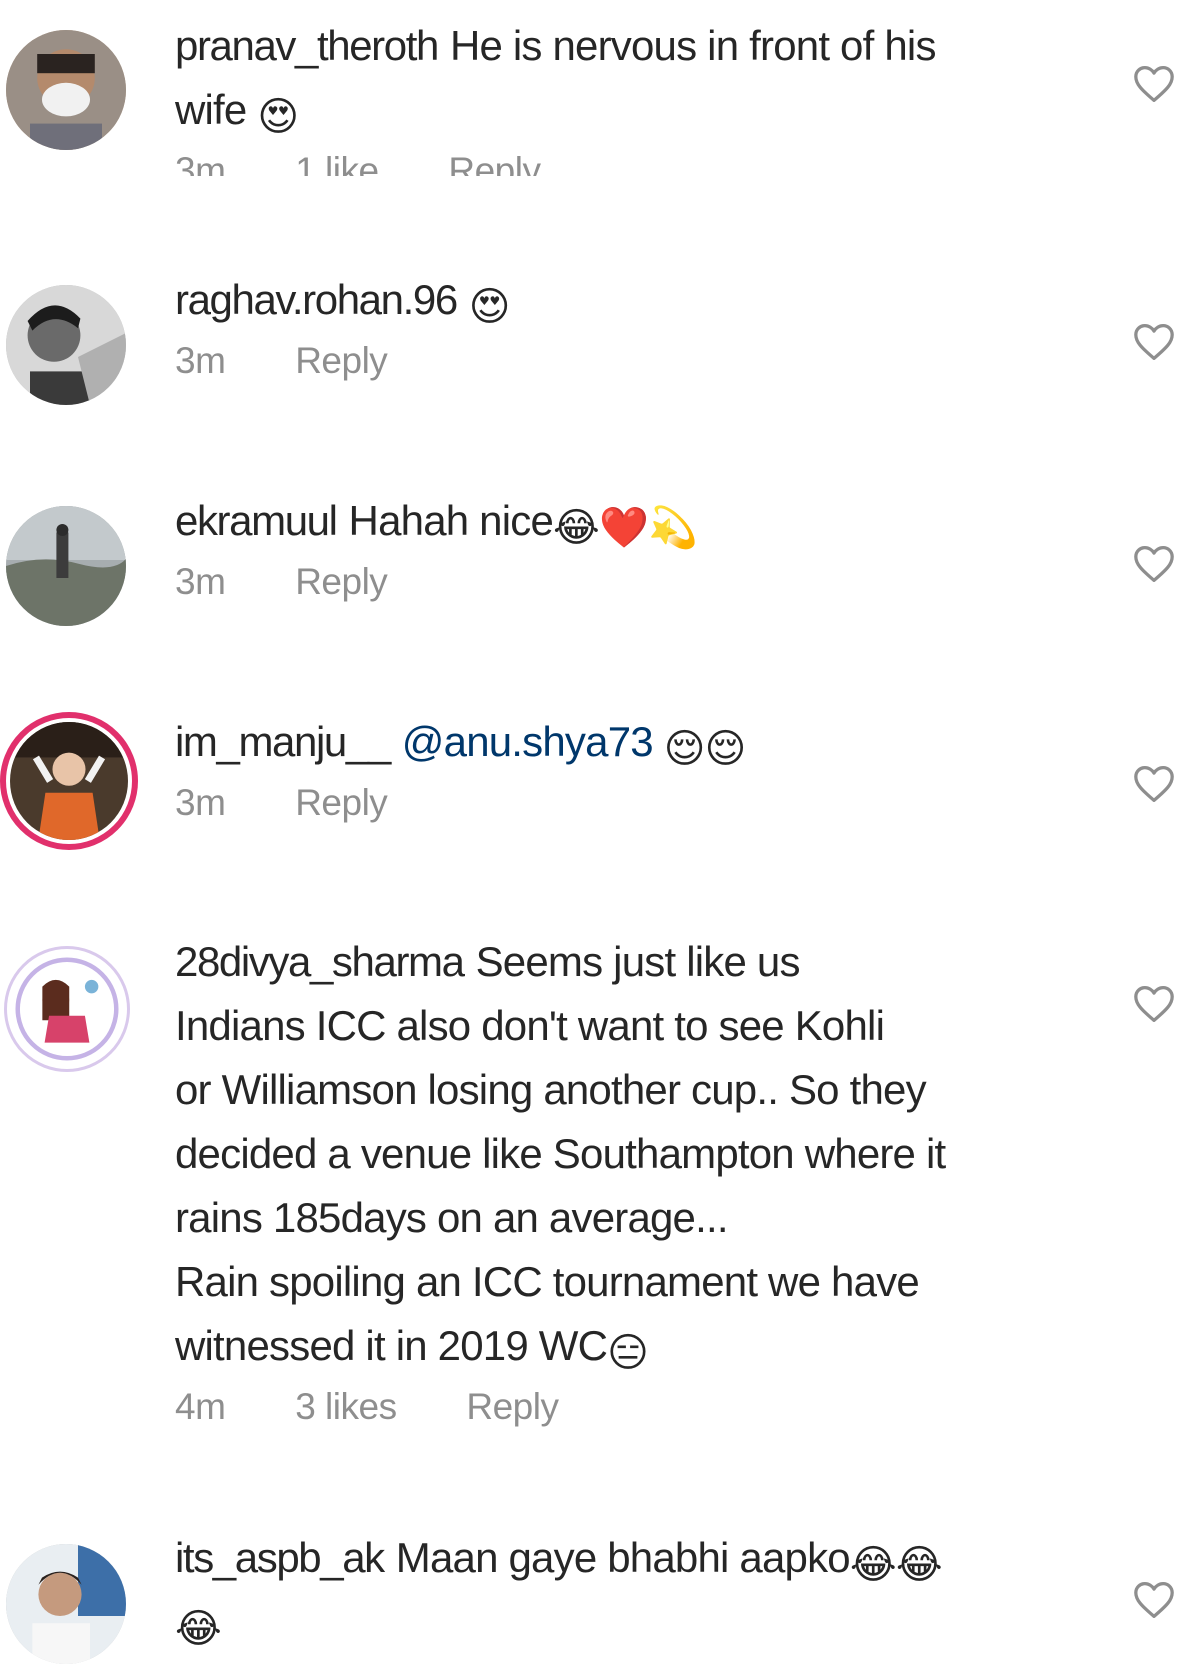 The width and height of the screenshot is (1200, 1664). I want to click on comment-text: im_manju__ @anu.shya73 😌😌, so click(625, 742).